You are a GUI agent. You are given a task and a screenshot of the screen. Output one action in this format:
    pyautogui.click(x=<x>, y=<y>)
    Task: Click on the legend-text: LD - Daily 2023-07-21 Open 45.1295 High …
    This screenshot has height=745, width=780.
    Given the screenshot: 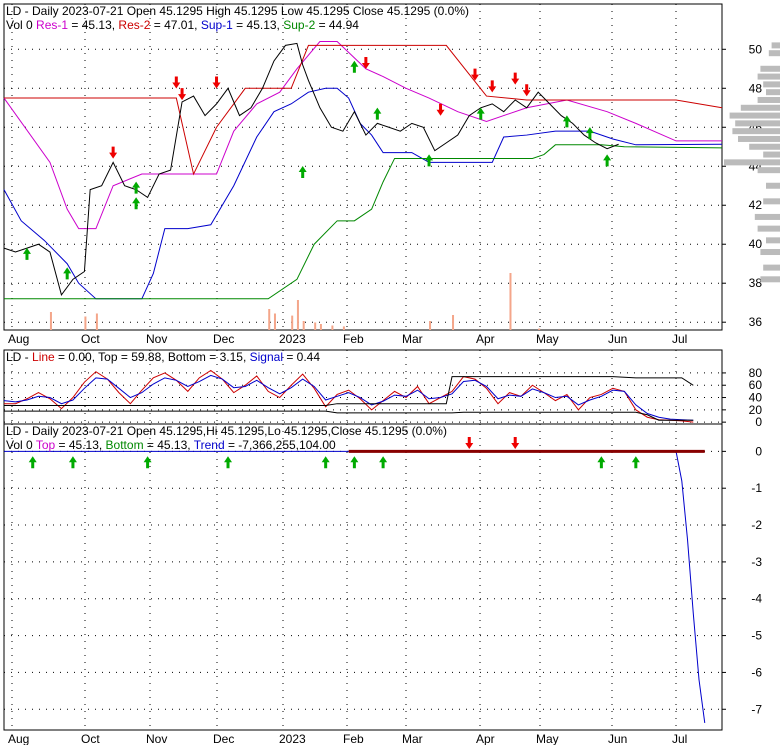 What is the action you would take?
    pyautogui.click(x=237, y=11)
    